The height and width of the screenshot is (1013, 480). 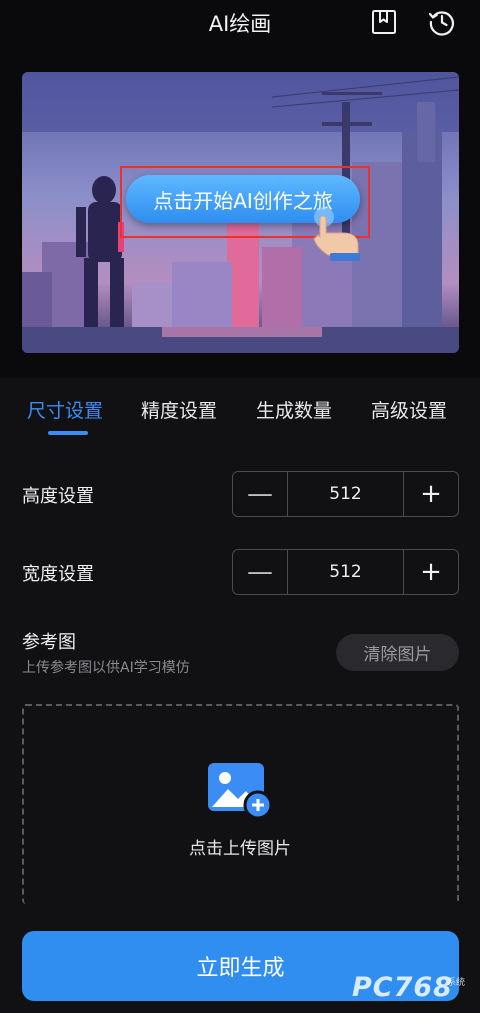 What do you see at coordinates (179, 409) in the screenshot?
I see `tab-precision: 精度设置` at bounding box center [179, 409].